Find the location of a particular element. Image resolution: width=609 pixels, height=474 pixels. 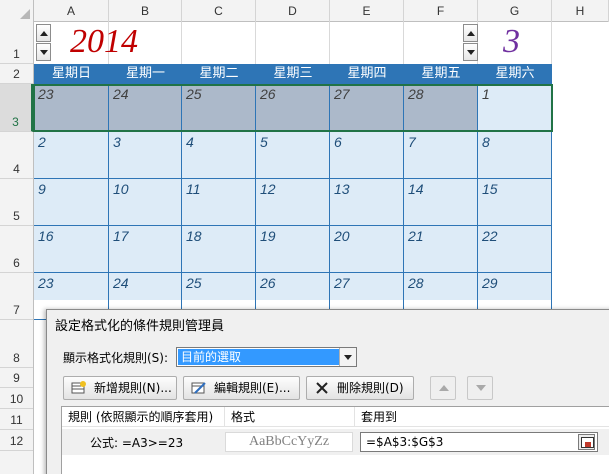

applies-to-input: =$A$3:$G$3 is located at coordinates (479, 442).